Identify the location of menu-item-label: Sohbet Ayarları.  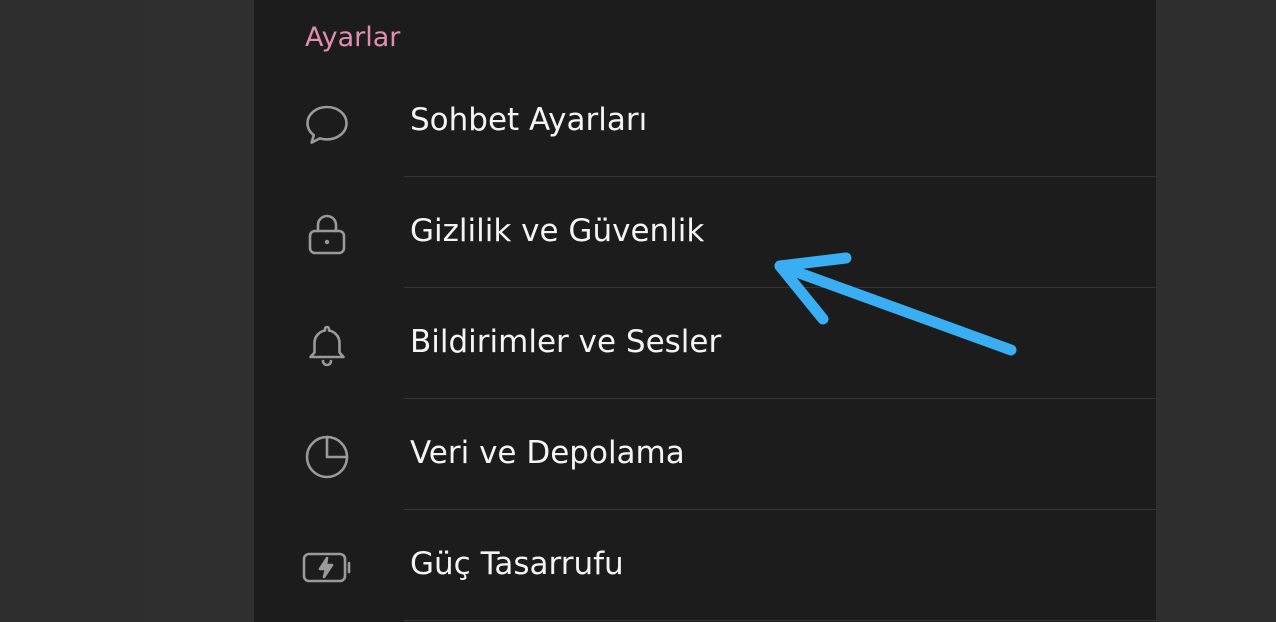
(529, 120).